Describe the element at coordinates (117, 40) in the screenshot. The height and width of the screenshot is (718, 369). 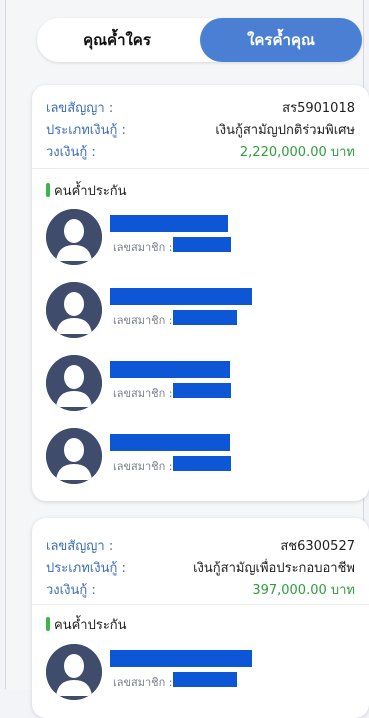
I see `tab-you-guarantee: คุณค้ำใคร` at that location.